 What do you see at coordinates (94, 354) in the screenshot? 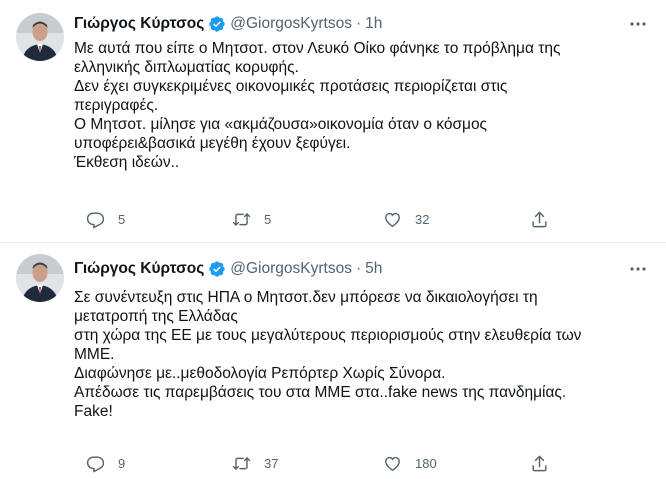
I see `tweet-text-line: ΜΜΕ.` at bounding box center [94, 354].